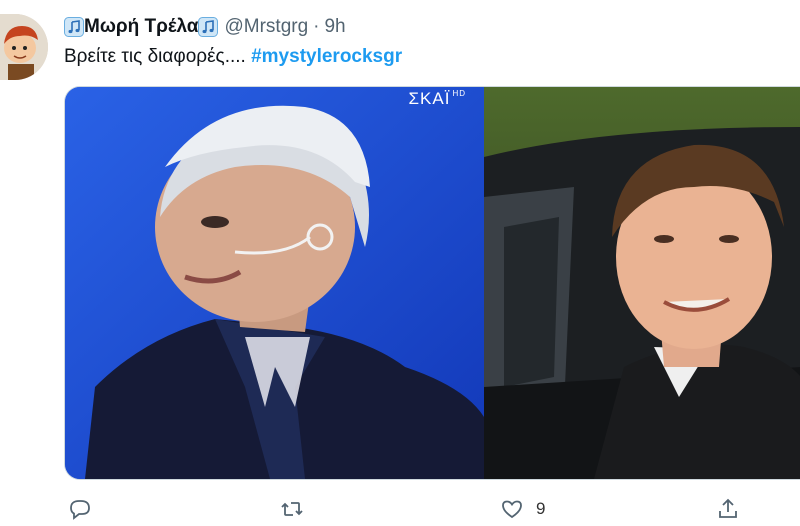 This screenshot has height=526, width=800. Describe the element at coordinates (334, 27) in the screenshot. I see `timestamp: 9h` at that location.